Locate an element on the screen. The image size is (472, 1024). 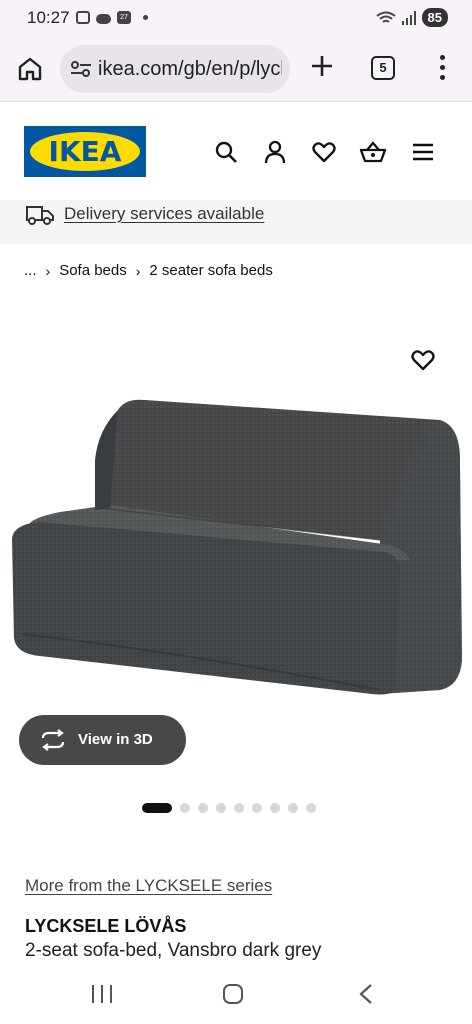
overflow-menu-icon is located at coordinates (442, 68).